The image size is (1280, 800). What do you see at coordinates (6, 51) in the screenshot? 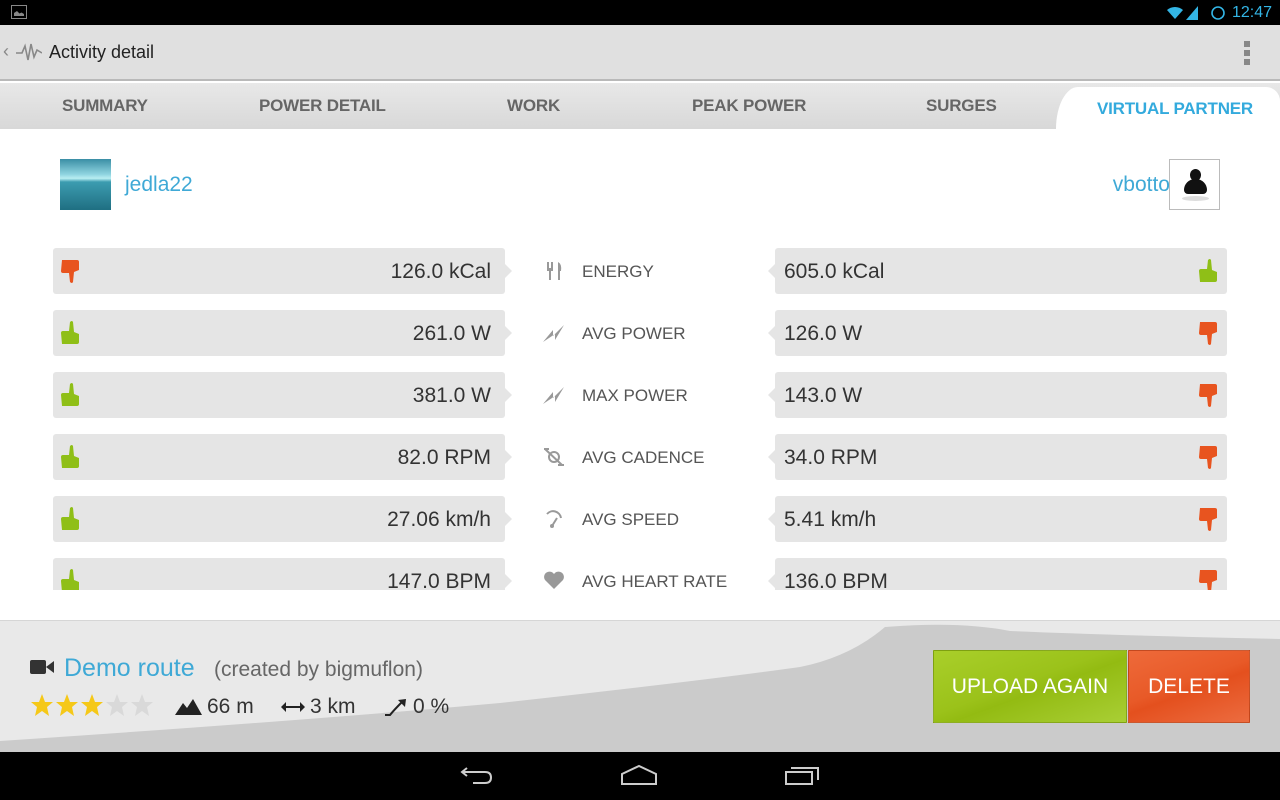
I see `up-caret-icon: ‹` at bounding box center [6, 51].